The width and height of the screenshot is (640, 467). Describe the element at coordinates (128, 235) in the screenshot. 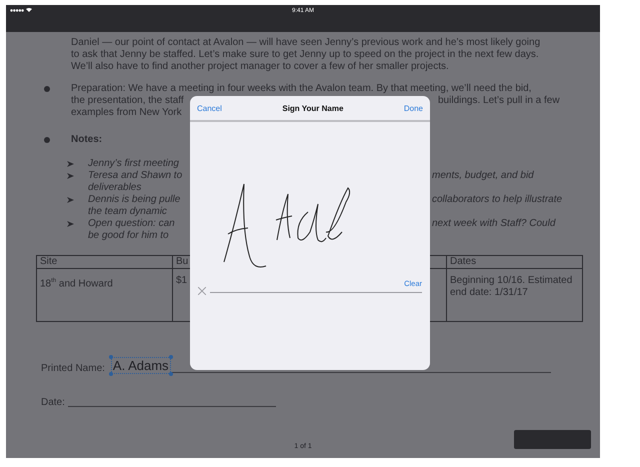

I see `document-text: be good for him to` at that location.